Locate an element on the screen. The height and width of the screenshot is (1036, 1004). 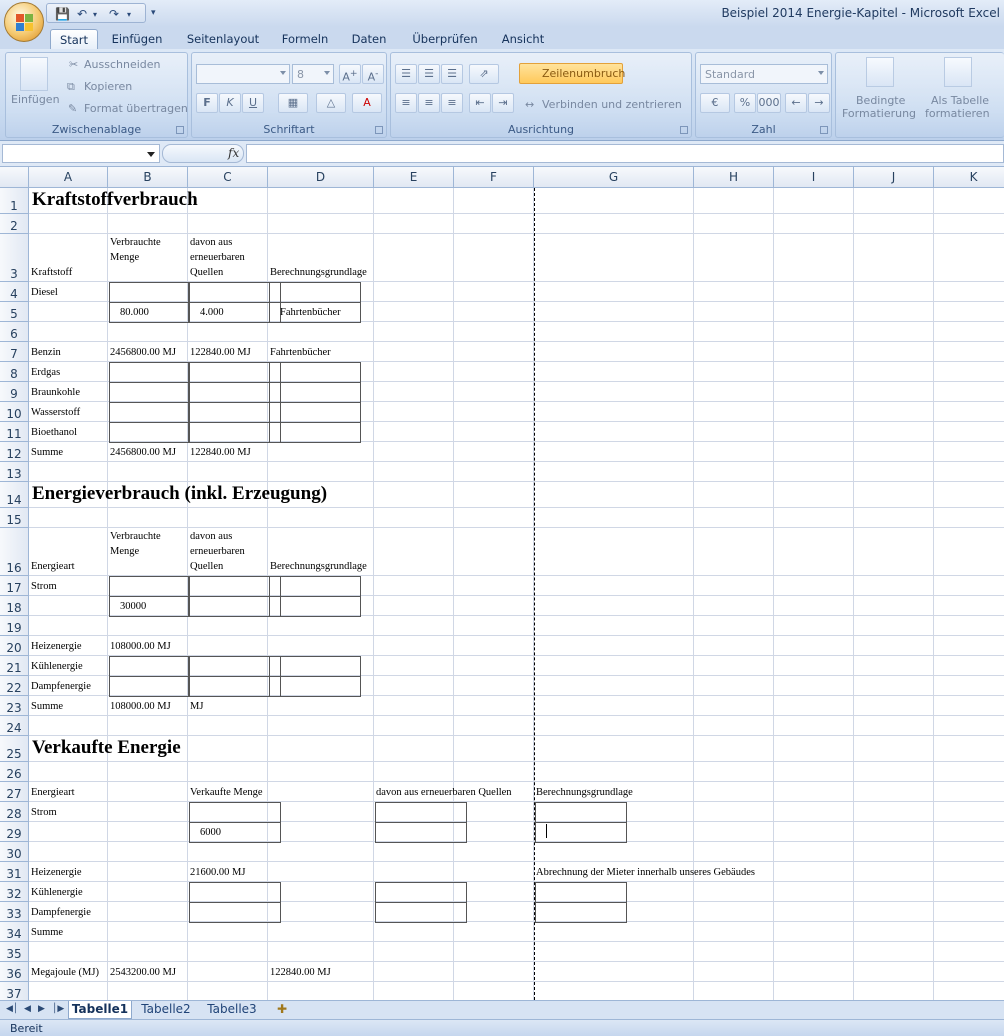
align-right-icon: ≡ is located at coordinates (452, 103).